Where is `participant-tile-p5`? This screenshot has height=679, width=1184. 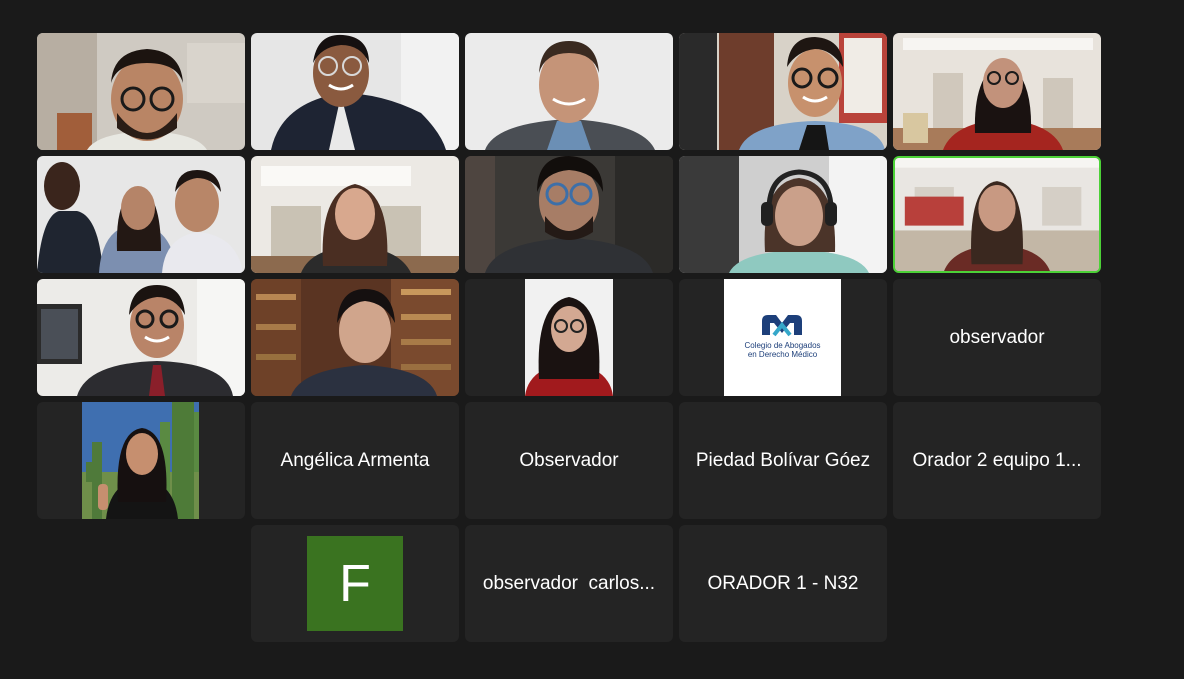
participant-tile-p5 is located at coordinates (997, 91).